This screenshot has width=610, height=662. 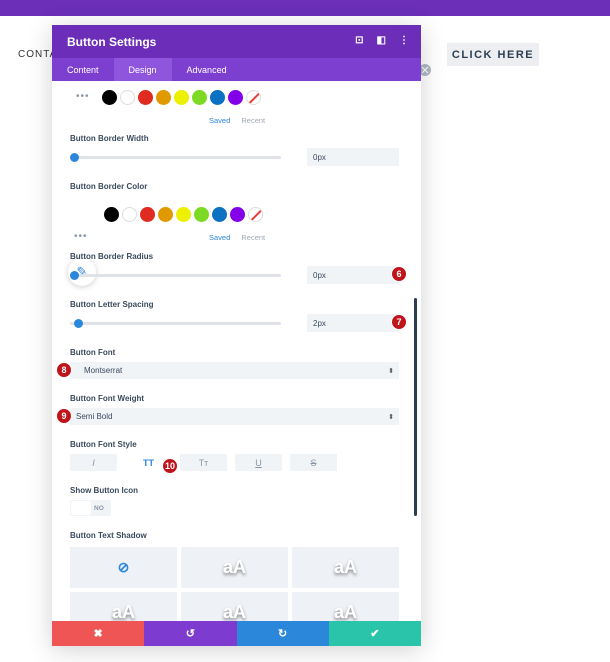 What do you see at coordinates (104, 490) in the screenshot?
I see `show-icon-label: Show Button Icon` at bounding box center [104, 490].